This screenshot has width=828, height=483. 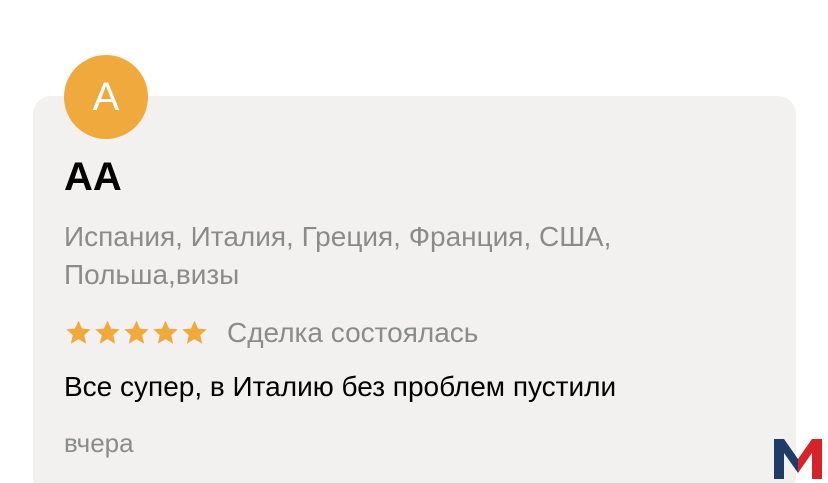 I want to click on review-text: Все супер, в Италию без проблем пустили, so click(x=340, y=386).